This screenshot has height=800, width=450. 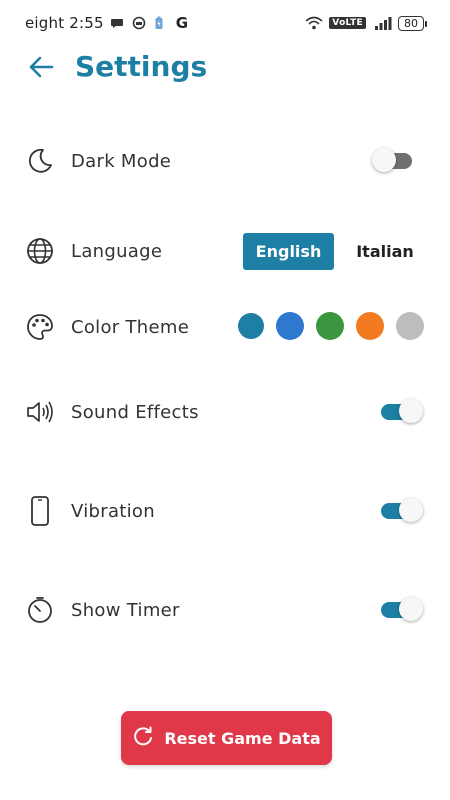 I want to click on arrow-left-icon, so click(x=41, y=69).